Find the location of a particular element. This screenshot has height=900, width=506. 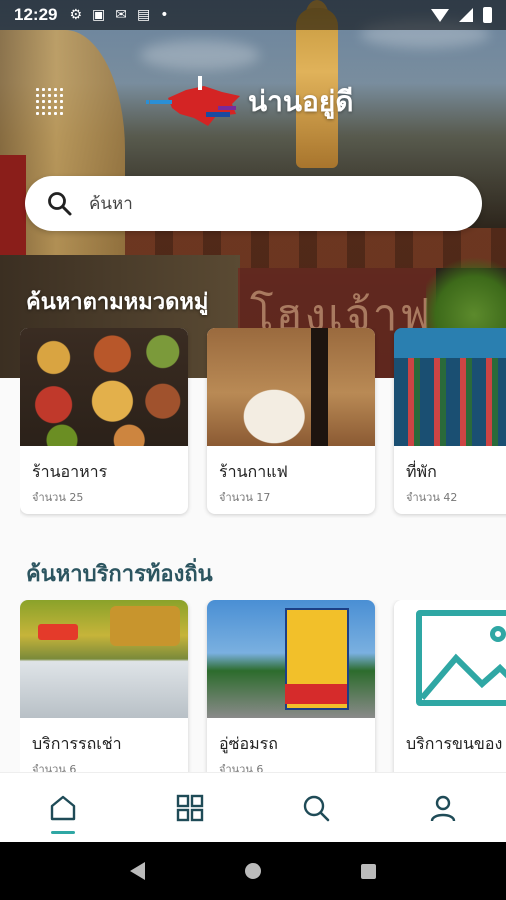

cafe-image is located at coordinates (291, 387).